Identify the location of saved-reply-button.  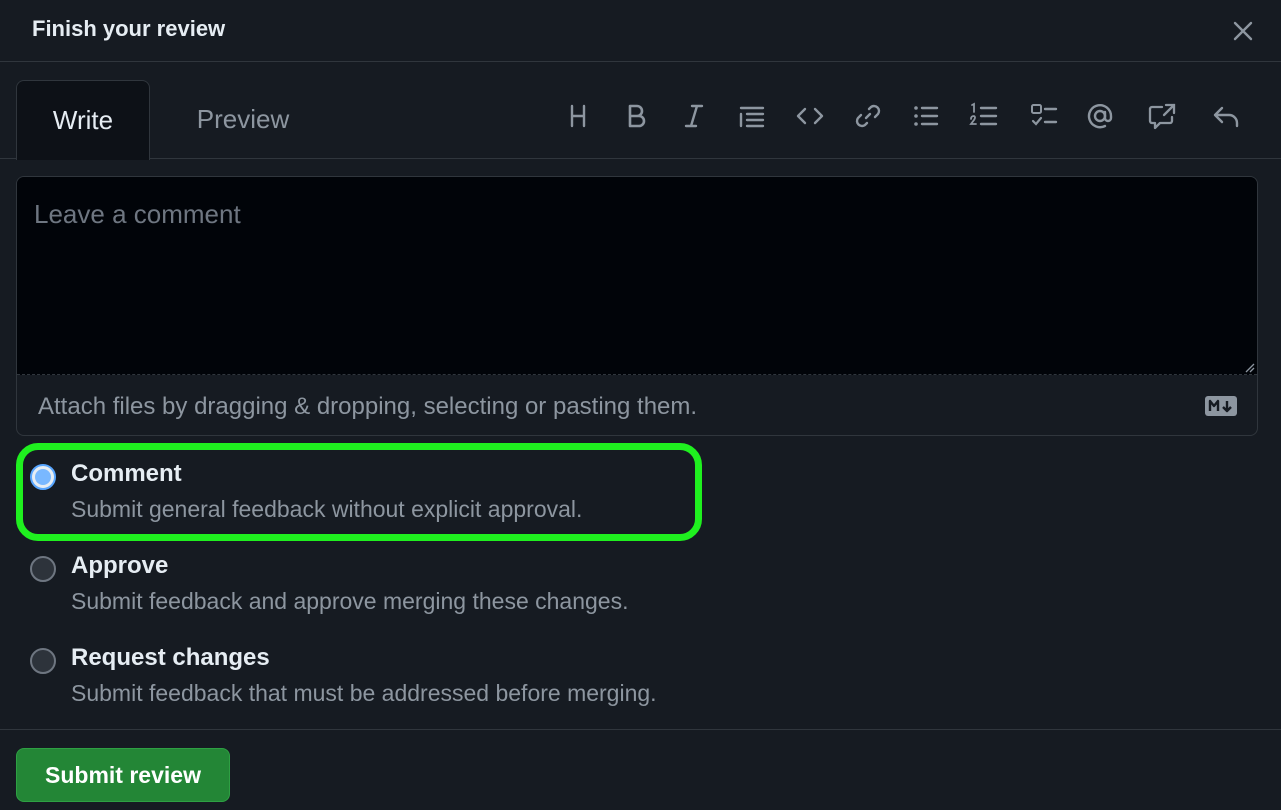
(1226, 116).